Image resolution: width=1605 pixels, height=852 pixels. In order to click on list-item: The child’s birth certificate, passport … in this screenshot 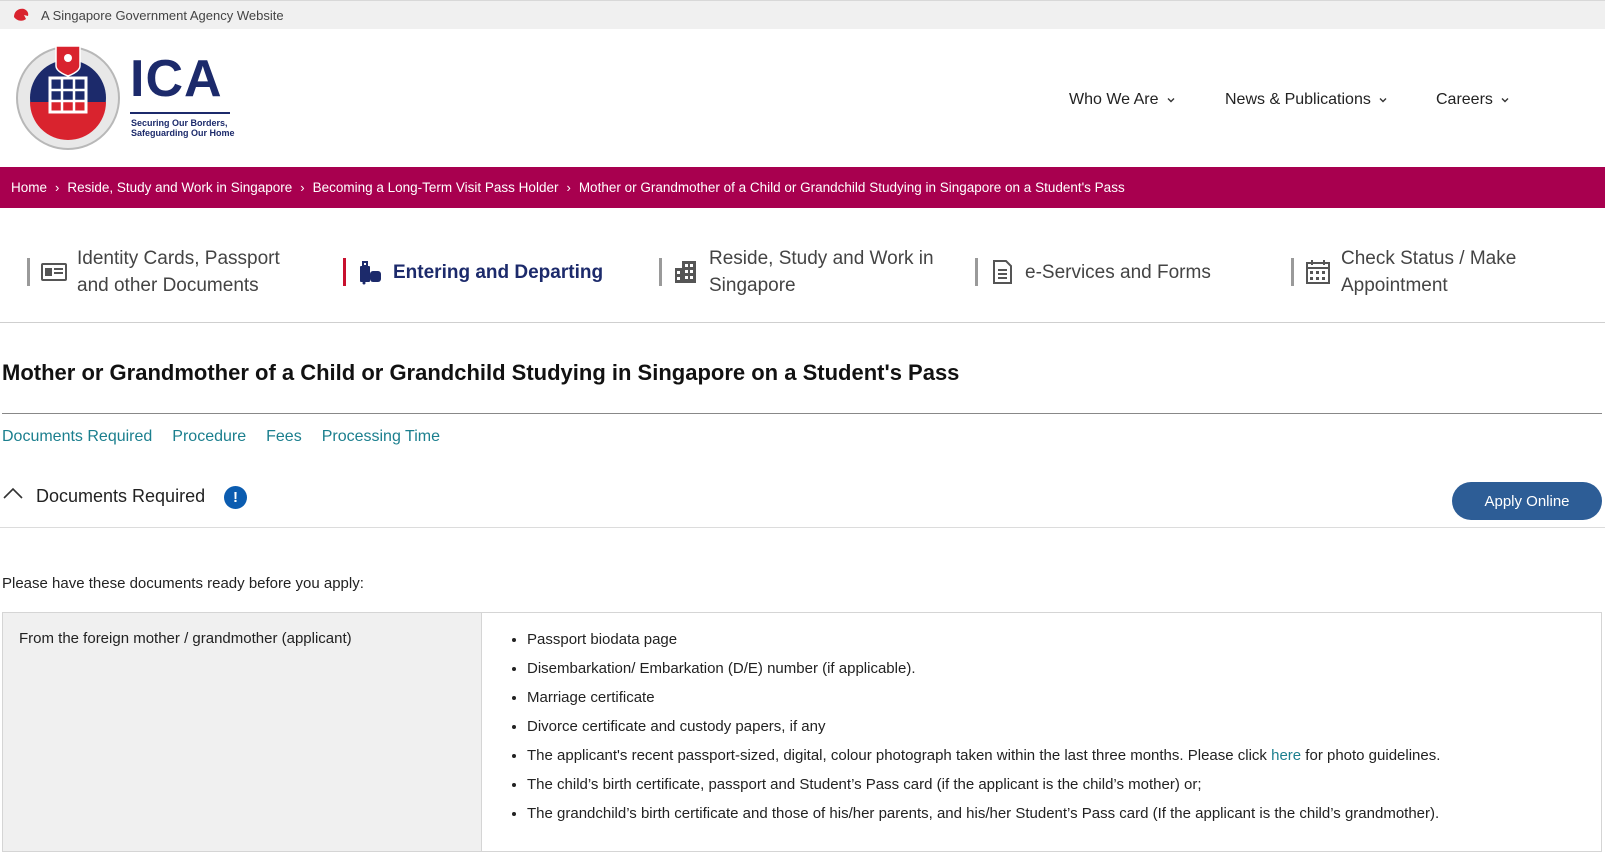, I will do `click(1064, 784)`.